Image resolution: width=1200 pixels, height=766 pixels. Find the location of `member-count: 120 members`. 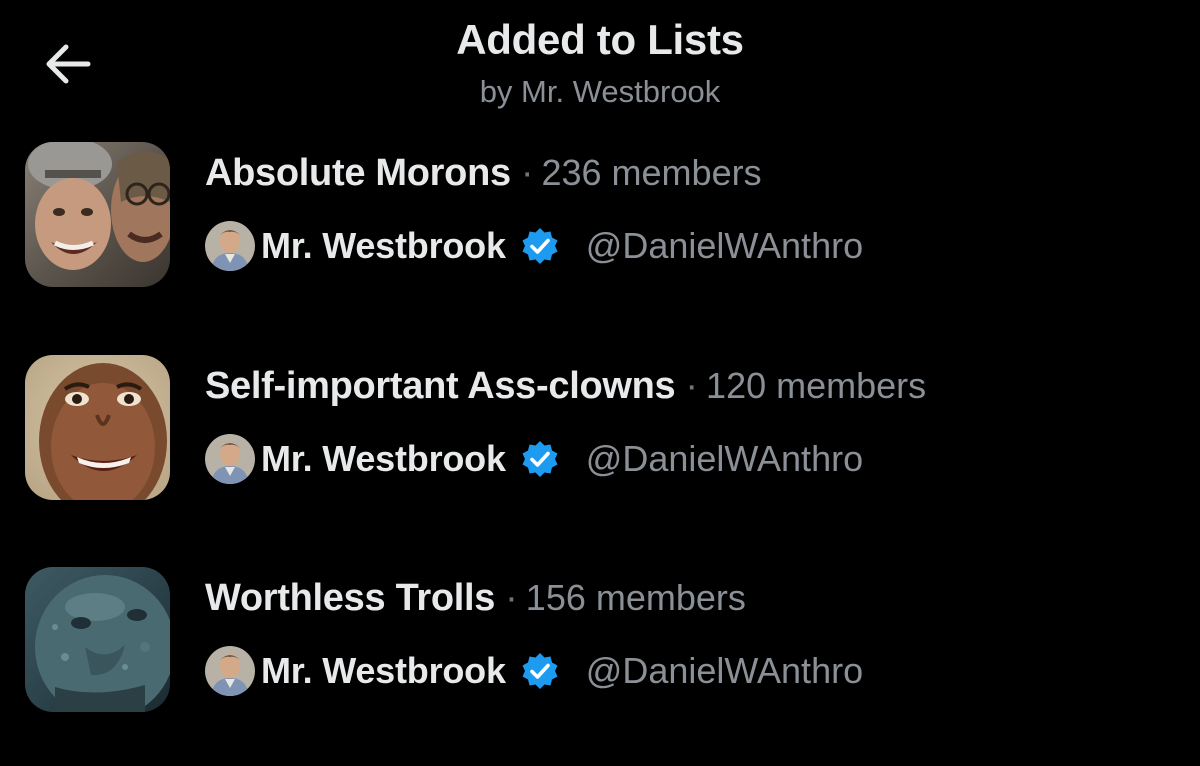

member-count: 120 members is located at coordinates (816, 385).